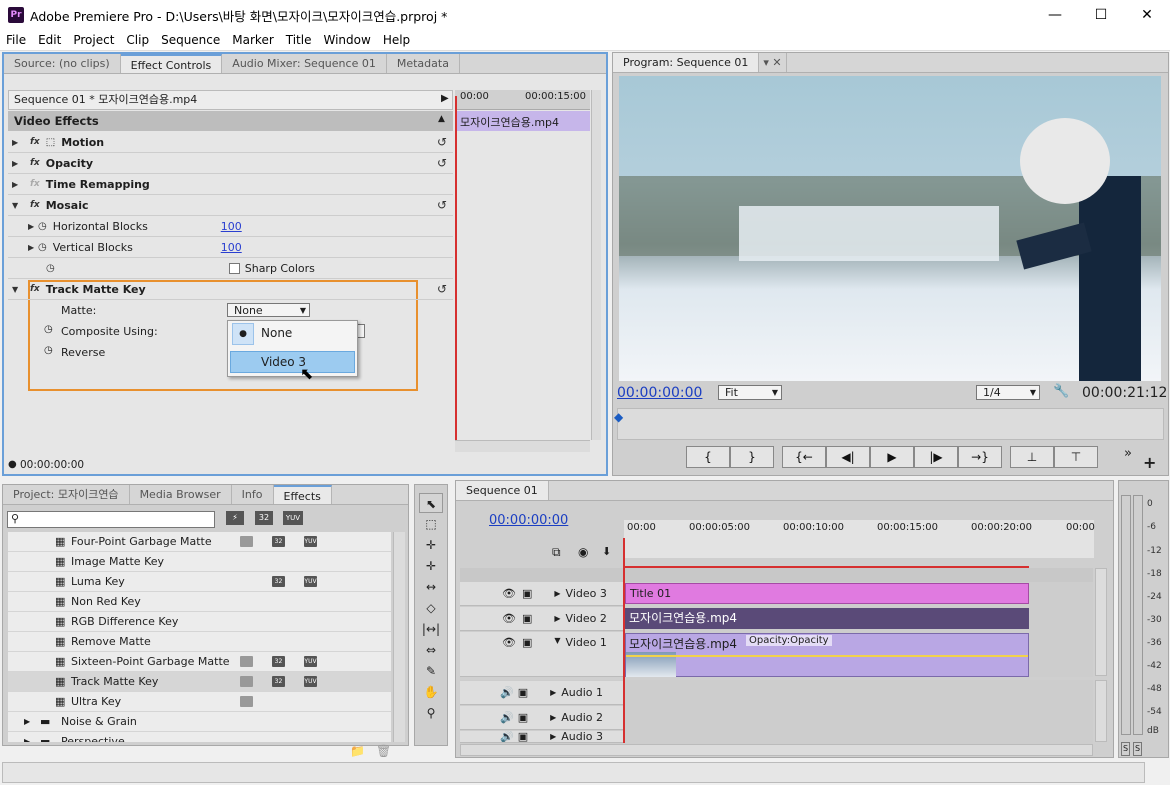 Image resolution: width=1170 pixels, height=785 pixels. What do you see at coordinates (268, 310) in the screenshot?
I see `matte-select: None ▼` at bounding box center [268, 310].